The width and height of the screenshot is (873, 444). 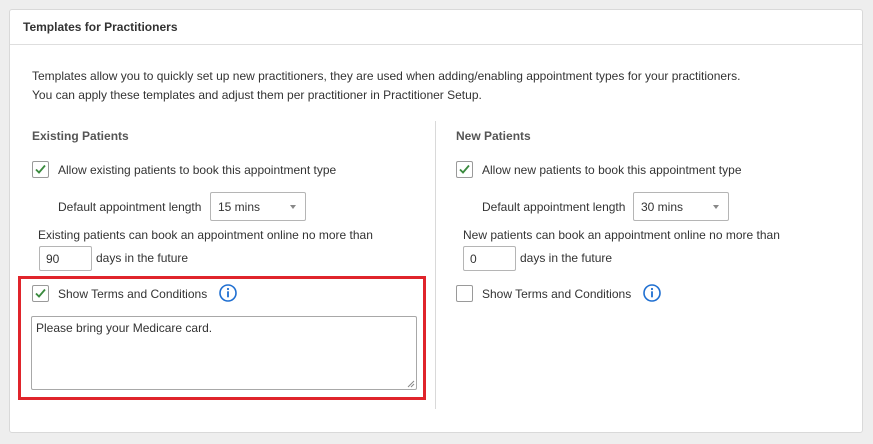 What do you see at coordinates (435, 265) in the screenshot?
I see `column-divider` at bounding box center [435, 265].